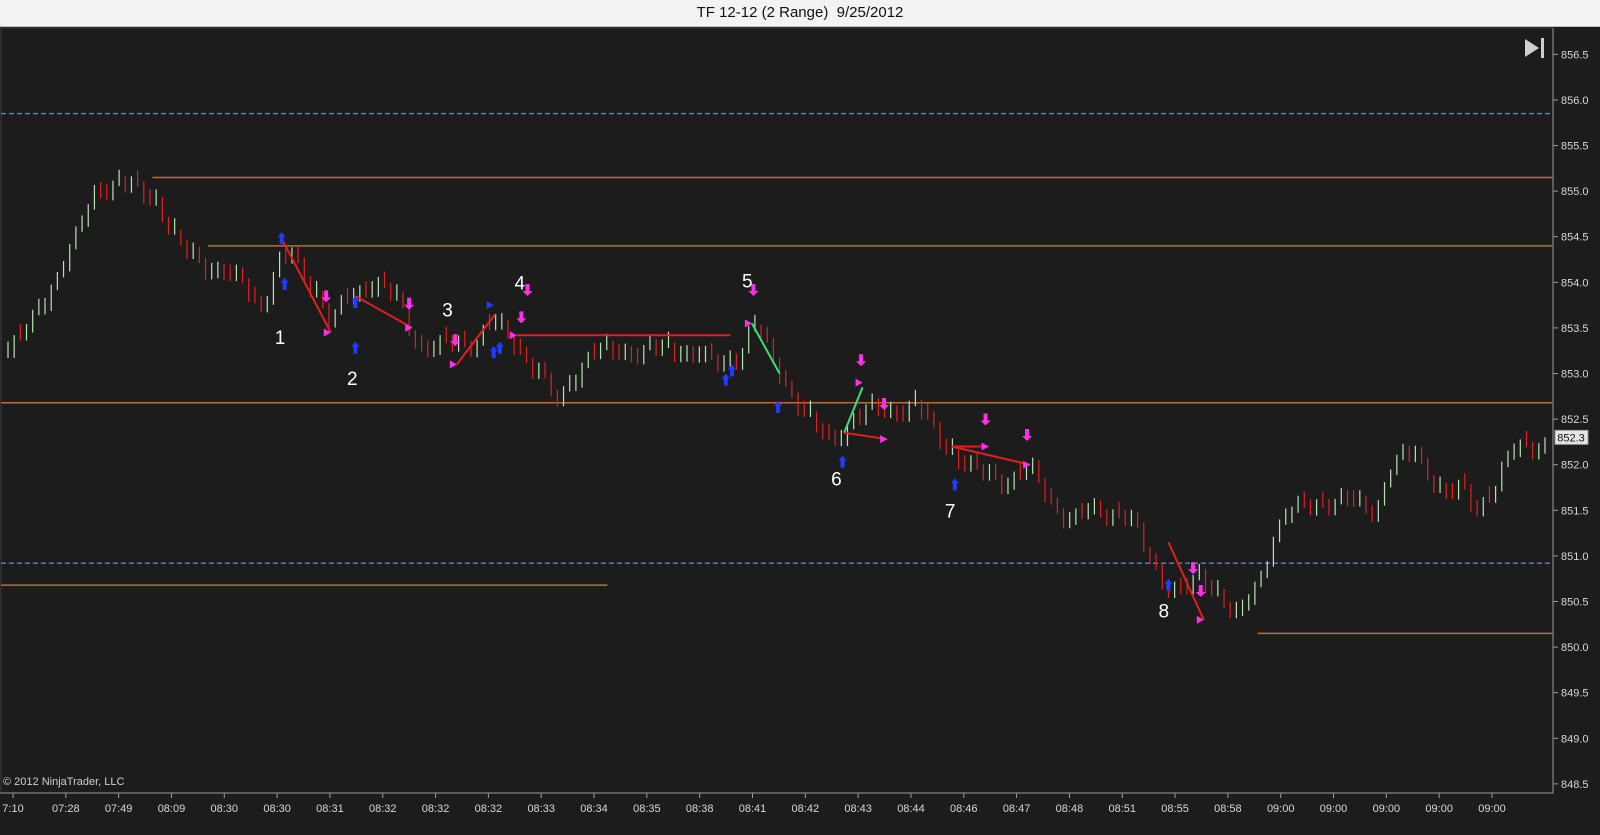 This screenshot has width=1600, height=835. Describe the element at coordinates (12, 809) in the screenshot. I see `time-tick-label: 7:10` at that location.